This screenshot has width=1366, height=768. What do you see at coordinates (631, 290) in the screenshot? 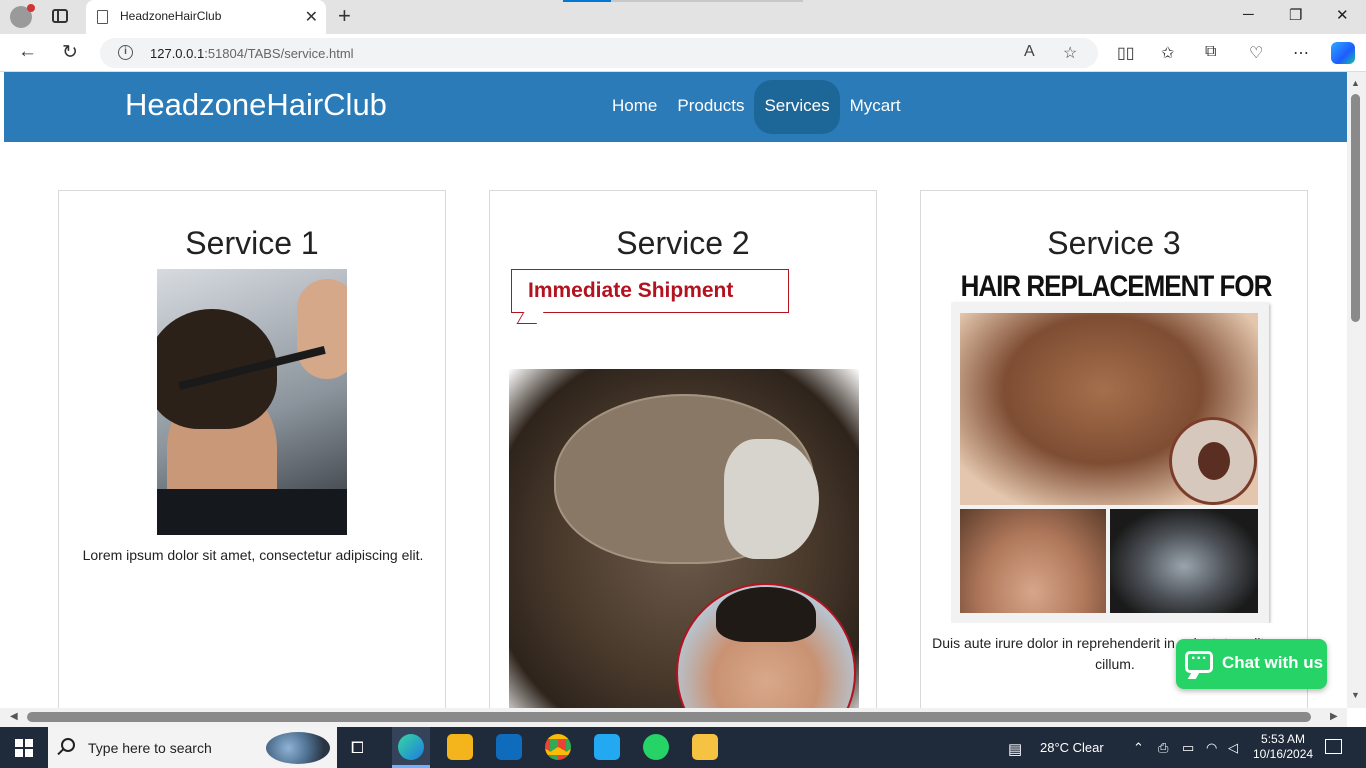
I see `banner-text: Immediate Shipment` at bounding box center [631, 290].